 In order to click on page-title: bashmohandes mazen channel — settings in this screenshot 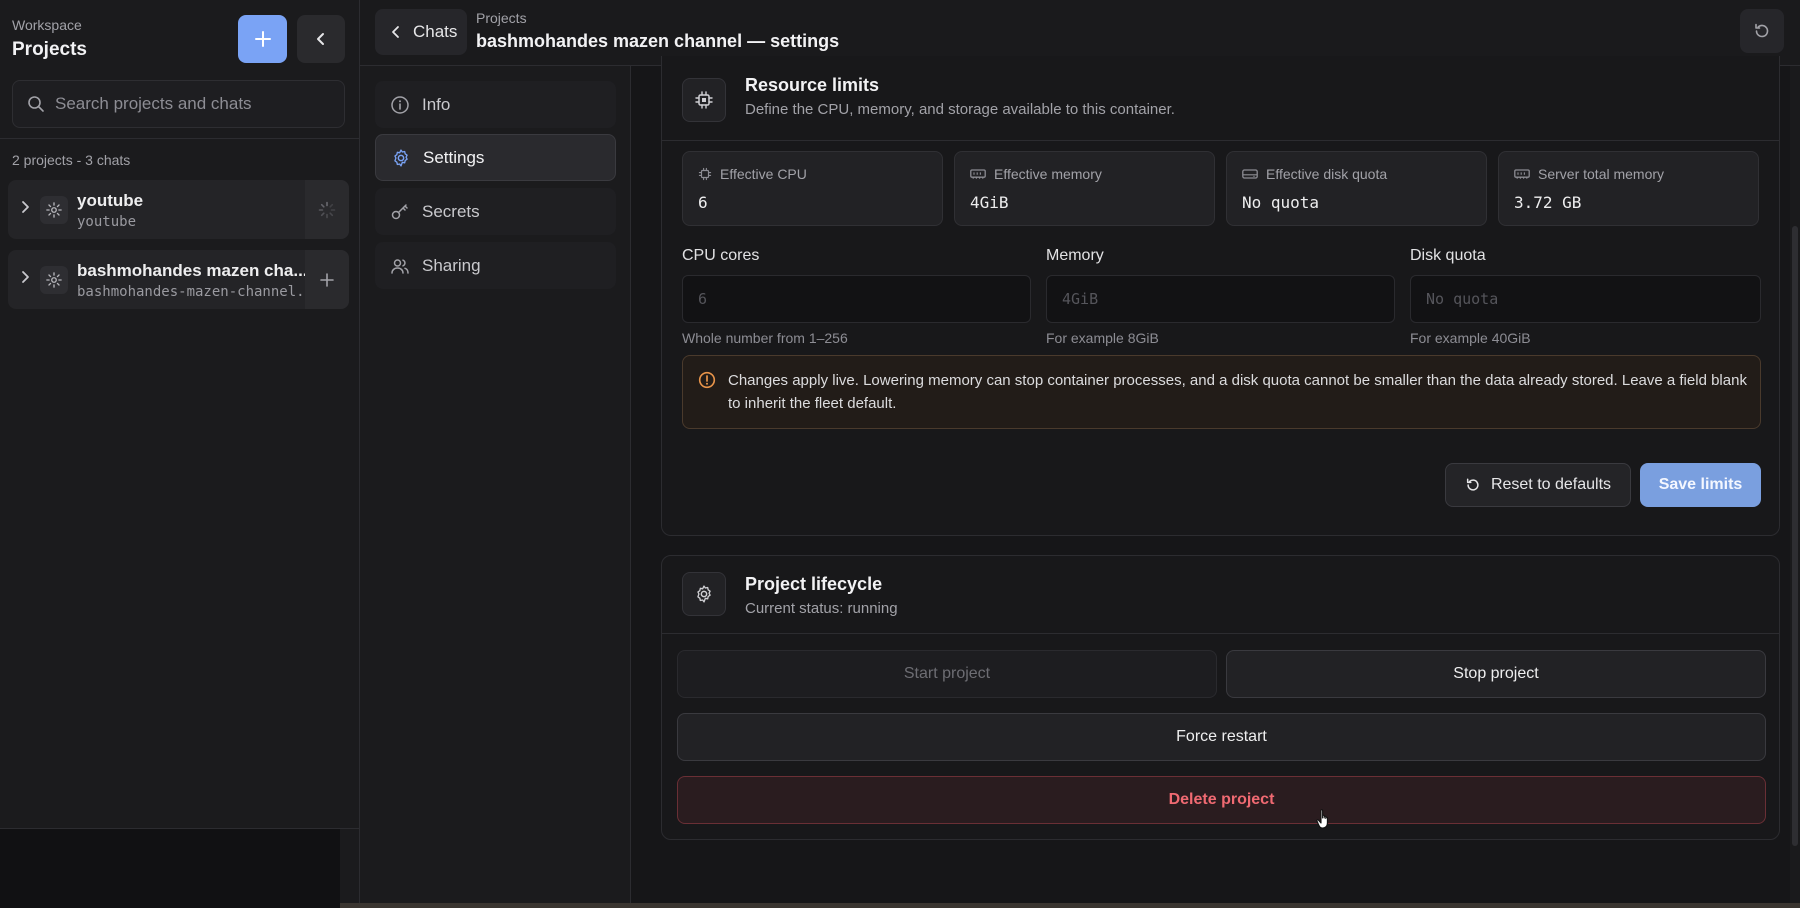, I will do `click(658, 41)`.